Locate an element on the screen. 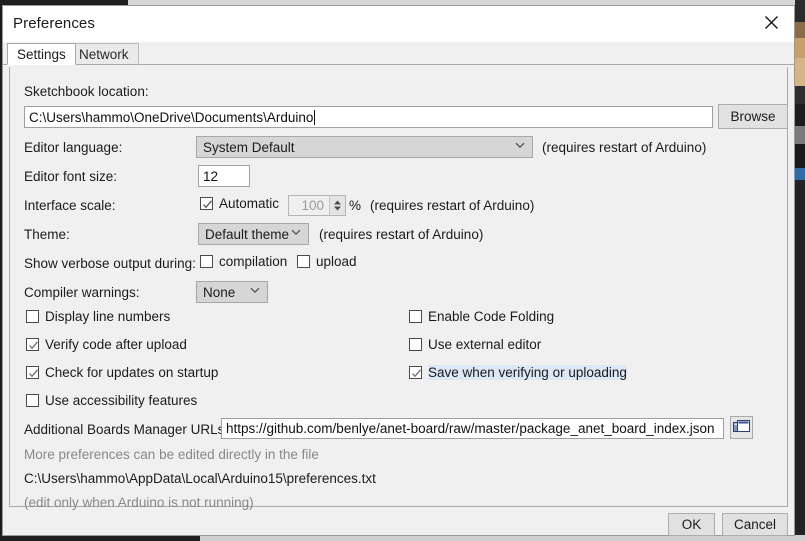 This screenshot has height=541, width=805. sketchbook-location-label: Sketchbook location: is located at coordinates (86, 91).